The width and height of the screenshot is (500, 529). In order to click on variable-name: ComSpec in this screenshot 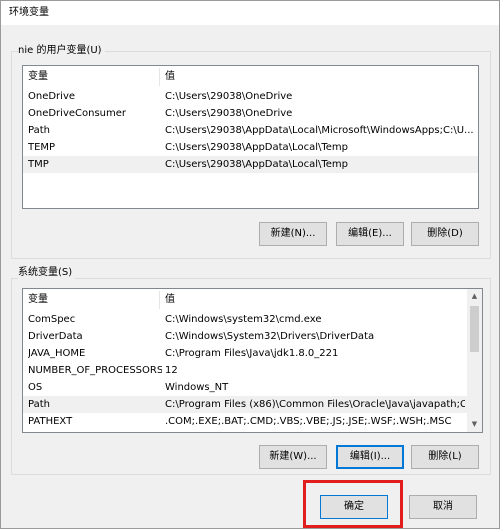, I will do `click(52, 319)`.